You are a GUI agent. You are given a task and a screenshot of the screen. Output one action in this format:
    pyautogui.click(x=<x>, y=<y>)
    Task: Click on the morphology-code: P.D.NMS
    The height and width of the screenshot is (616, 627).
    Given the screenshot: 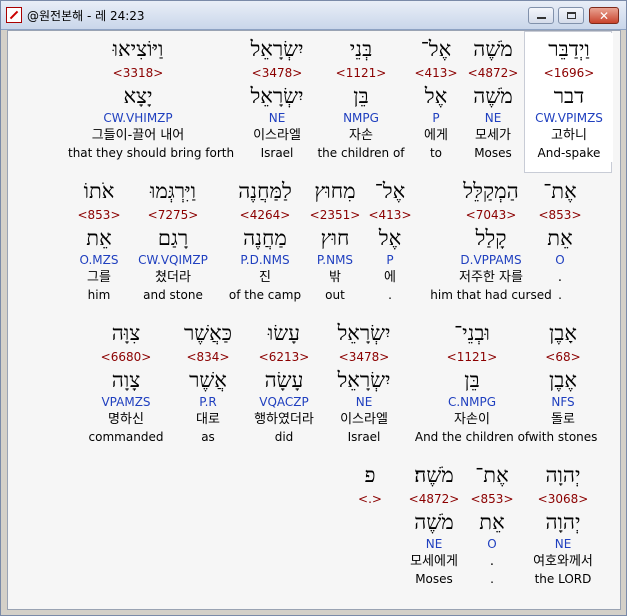 What is the action you would take?
    pyautogui.click(x=265, y=260)
    